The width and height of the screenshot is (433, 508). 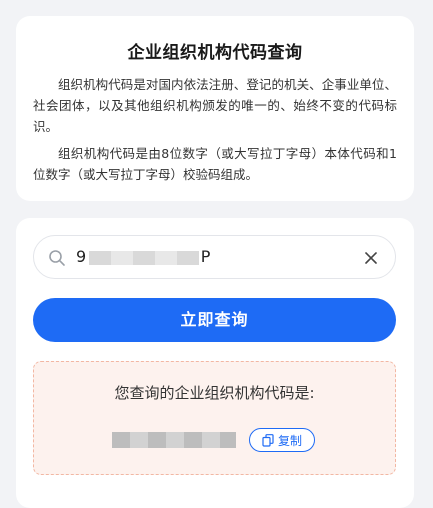 I want to click on masked-code, so click(x=174, y=440).